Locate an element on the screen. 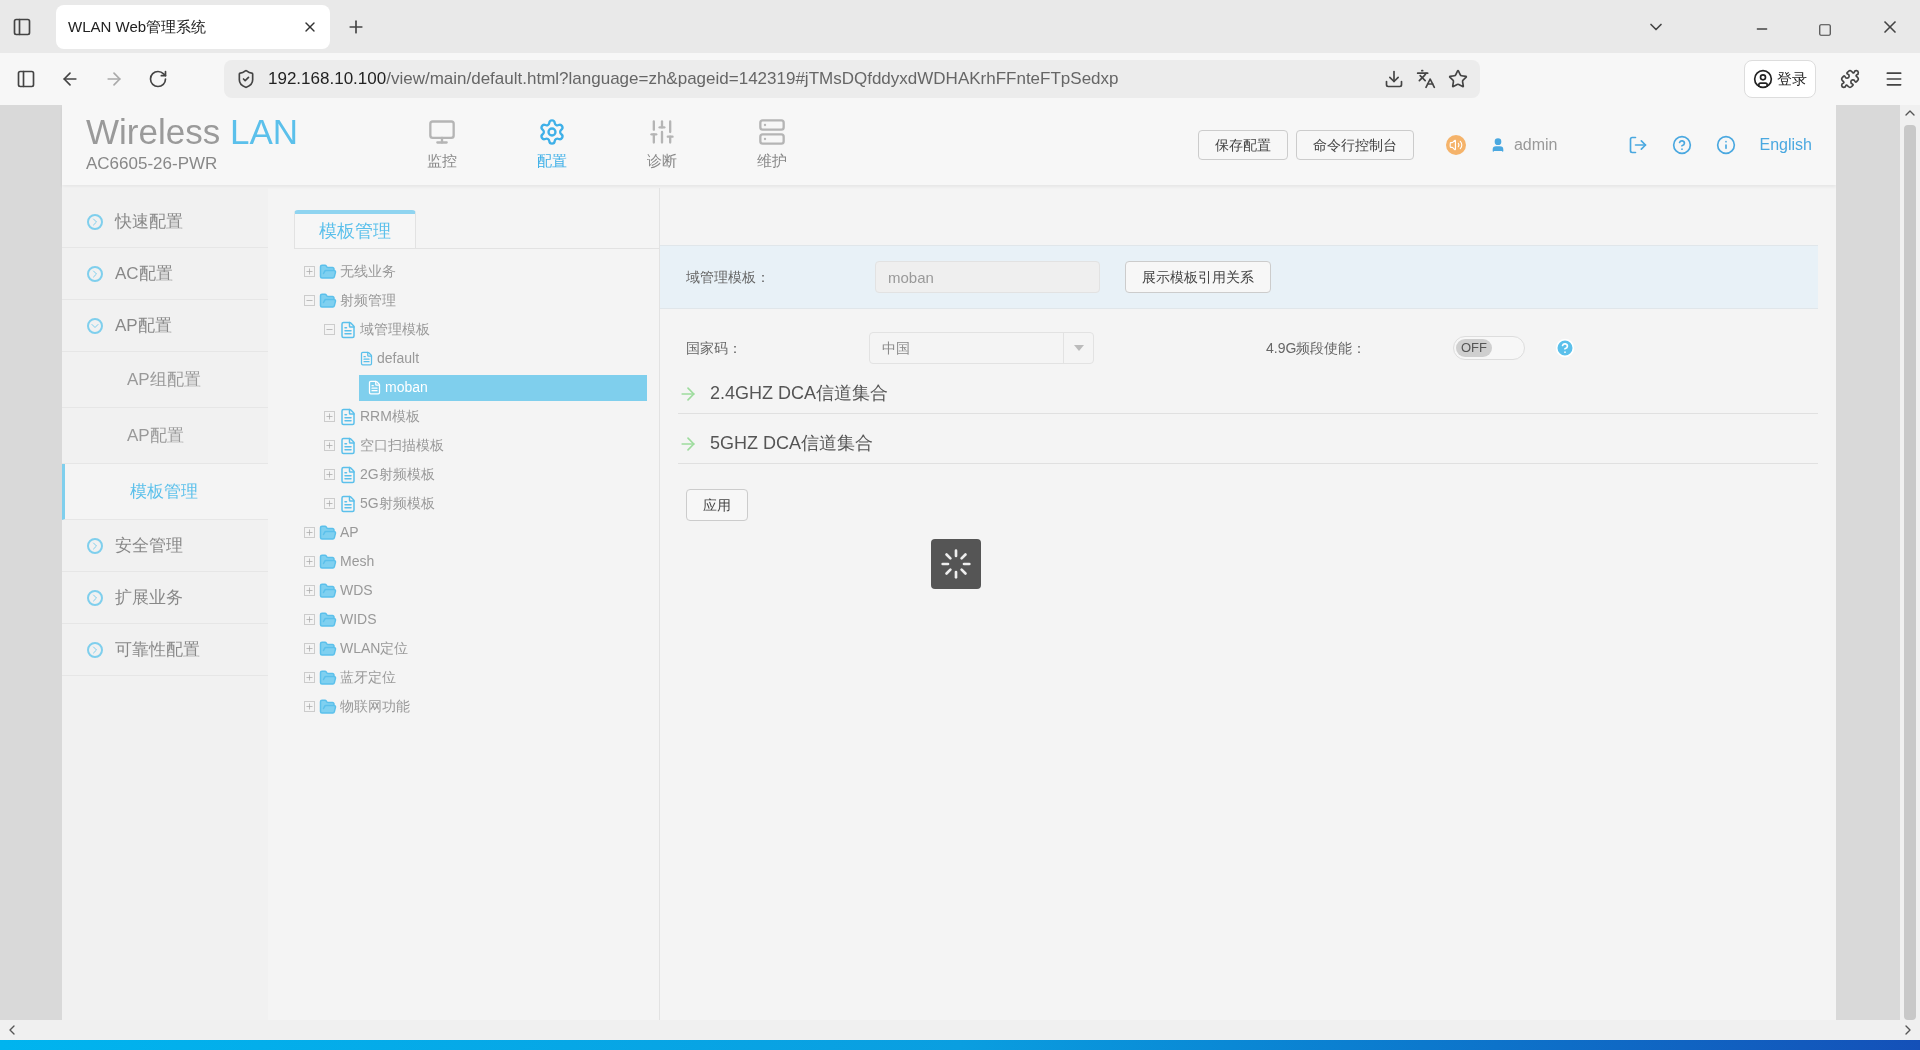  shield-icon is located at coordinates (246, 79).